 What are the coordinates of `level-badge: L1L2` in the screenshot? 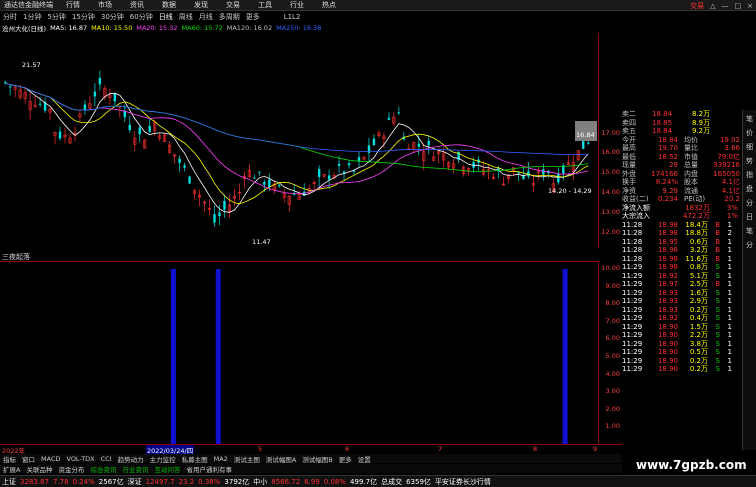 It's located at (292, 17).